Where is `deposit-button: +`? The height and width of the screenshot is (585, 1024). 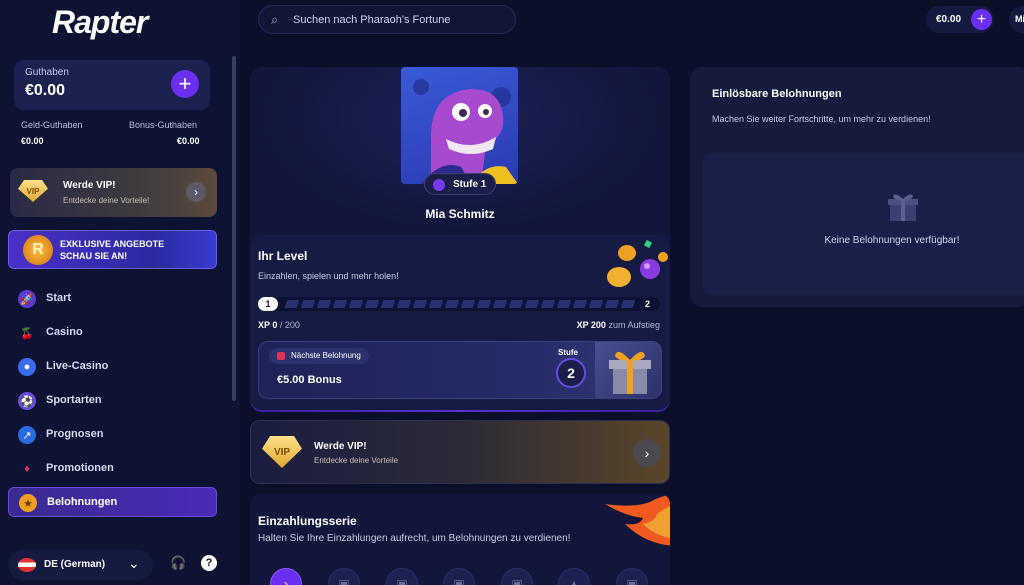
deposit-button: + is located at coordinates (185, 84).